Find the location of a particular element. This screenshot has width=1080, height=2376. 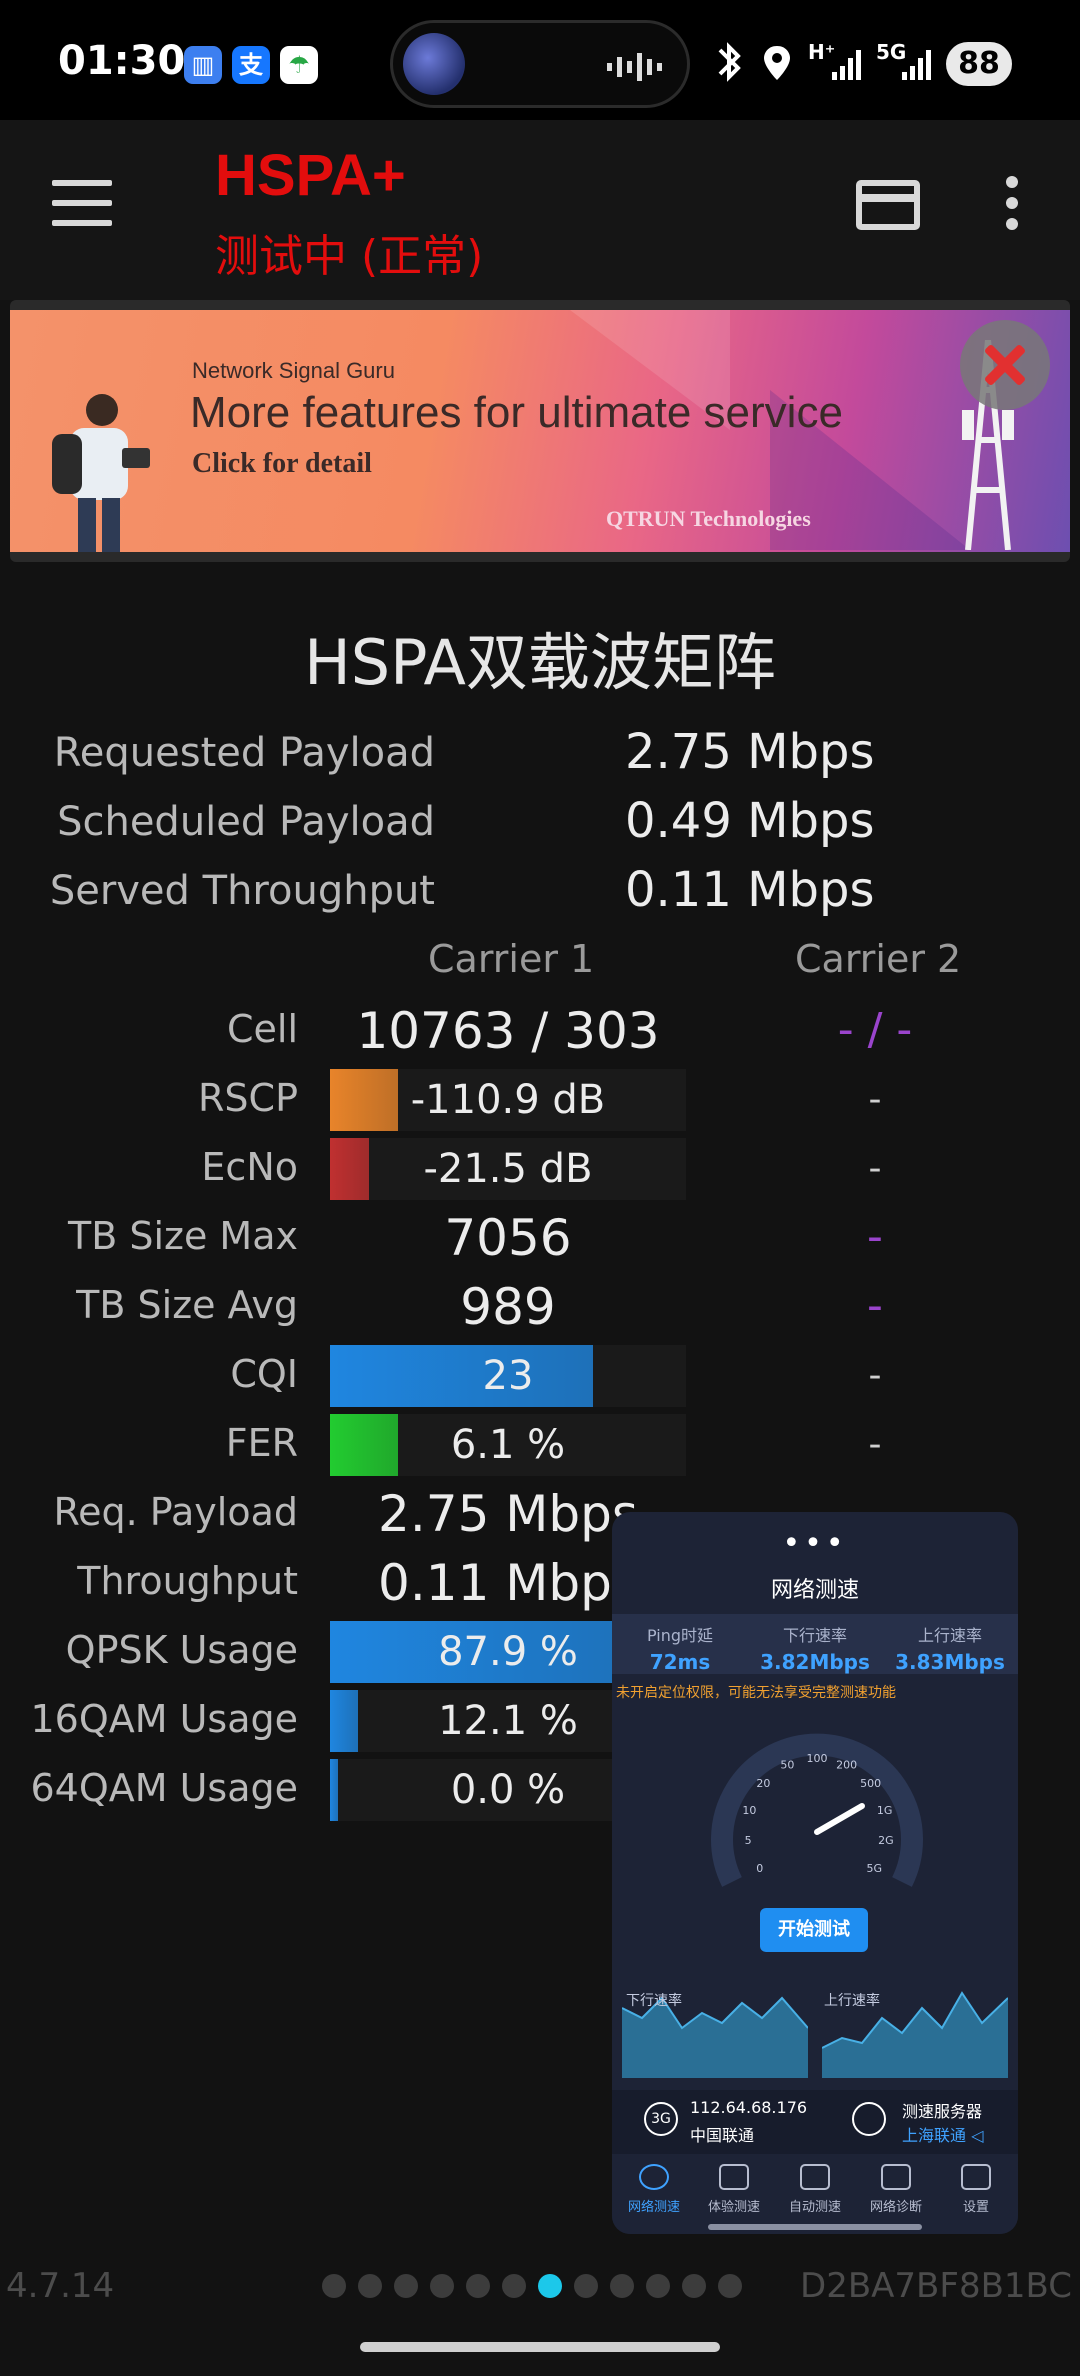

matrix-title: HSPA双载波矩阵 is located at coordinates (540, 662).